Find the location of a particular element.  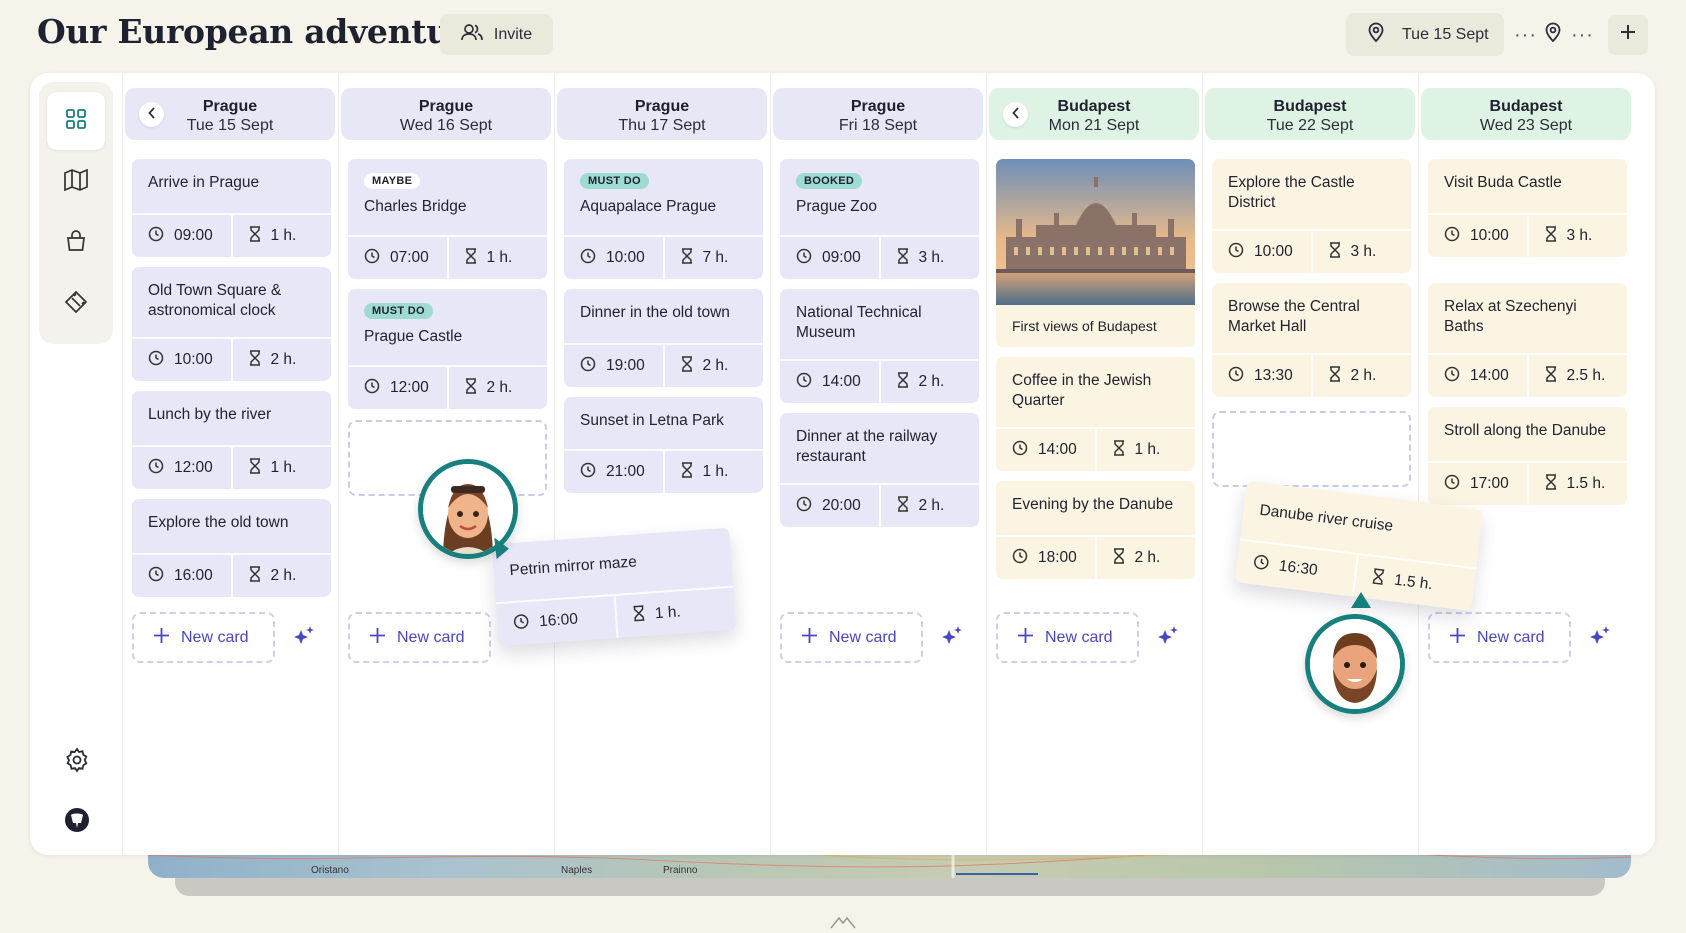

invite-button: Invite is located at coordinates (496, 34).